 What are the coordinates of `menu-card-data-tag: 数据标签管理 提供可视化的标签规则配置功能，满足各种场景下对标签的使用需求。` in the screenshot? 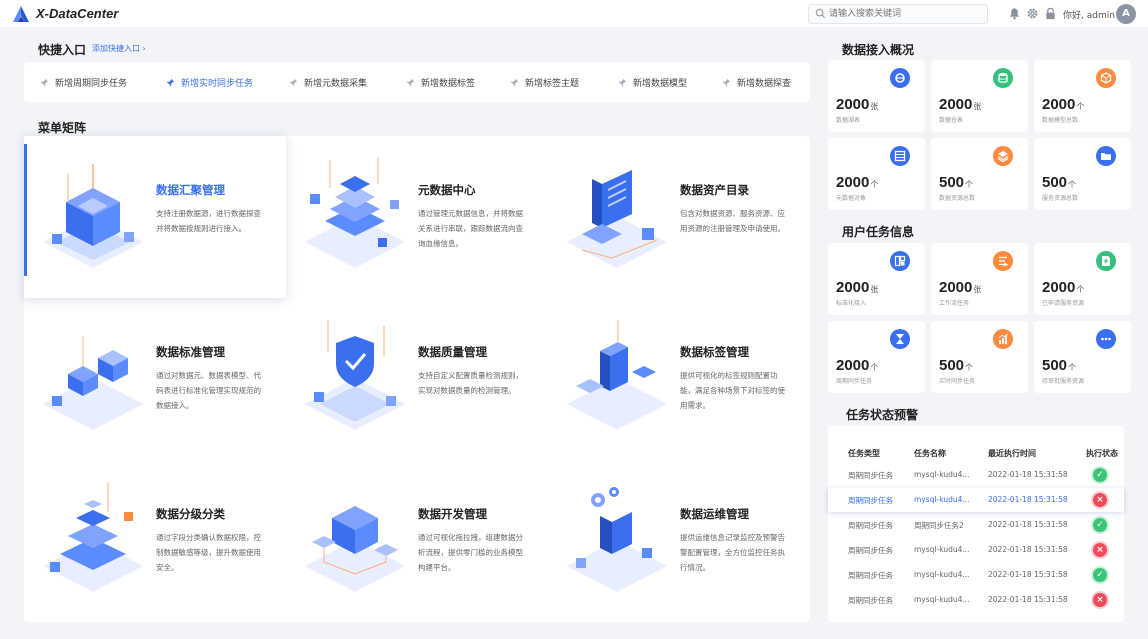 It's located at (679, 379).